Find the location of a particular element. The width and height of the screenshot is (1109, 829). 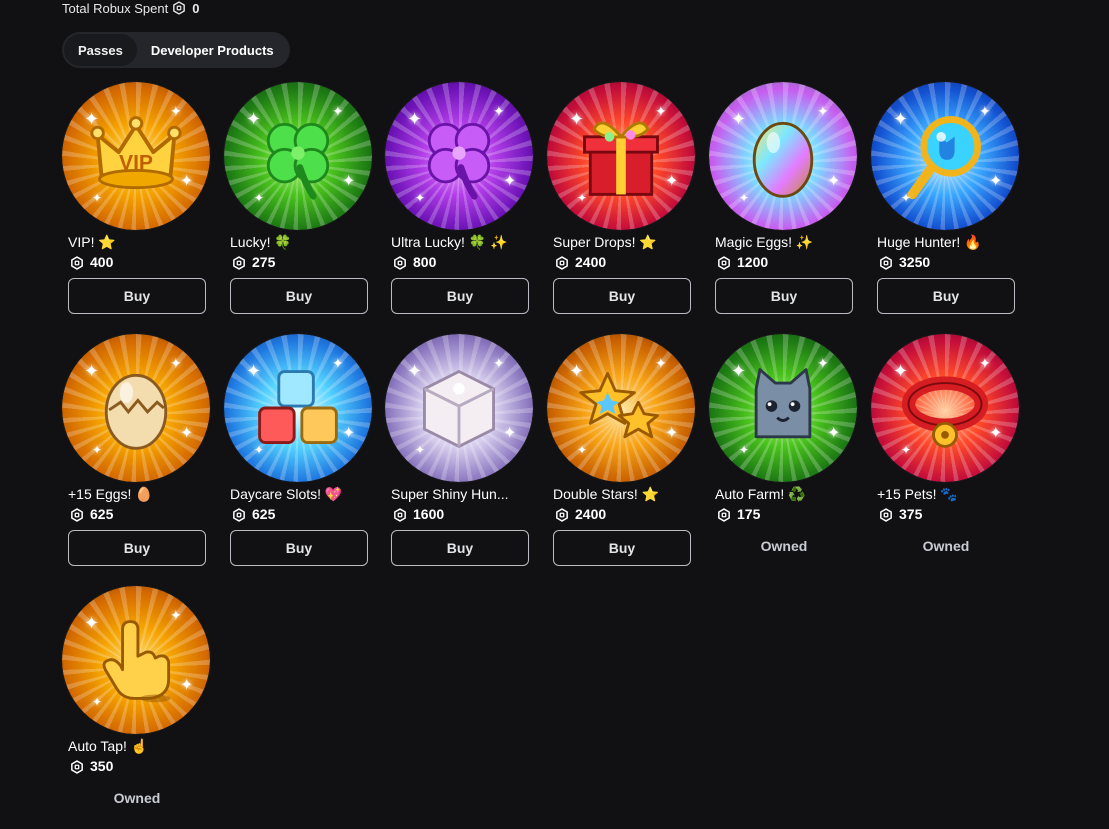

pass-name: +15 Pets! 🐾 is located at coordinates (917, 494).